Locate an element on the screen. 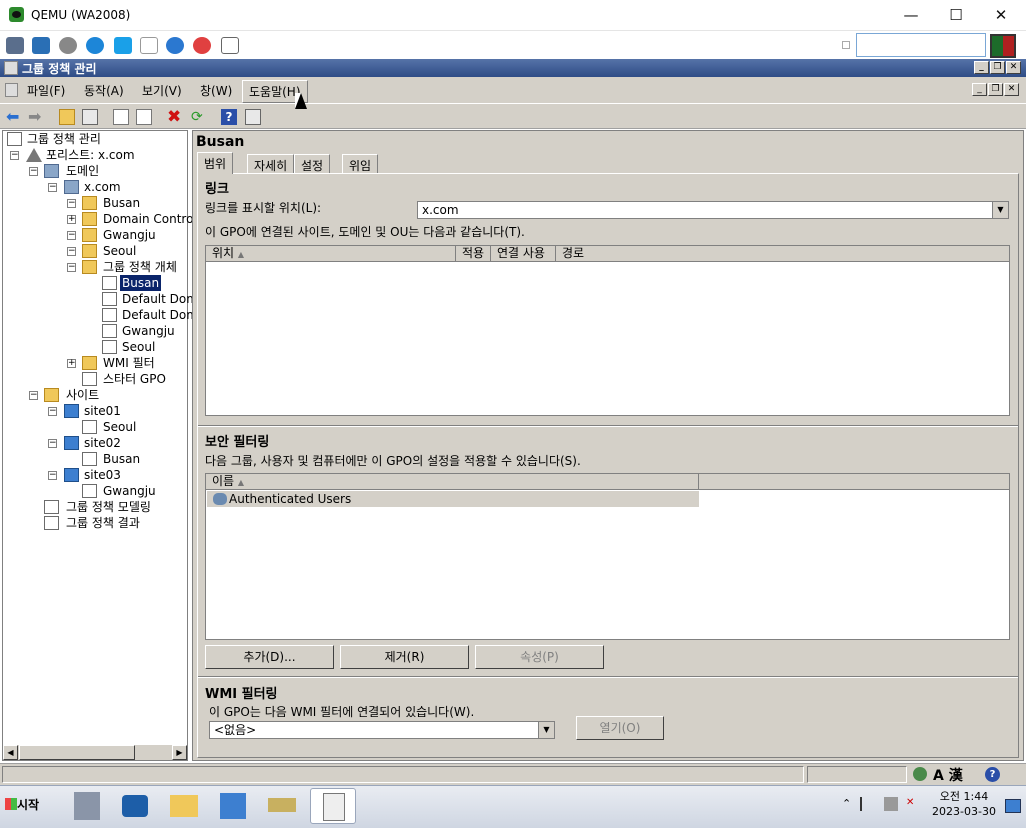 Image resolution: width=1026 pixels, height=828 pixels. taskbar-server-manager is located at coordinates (87, 806).